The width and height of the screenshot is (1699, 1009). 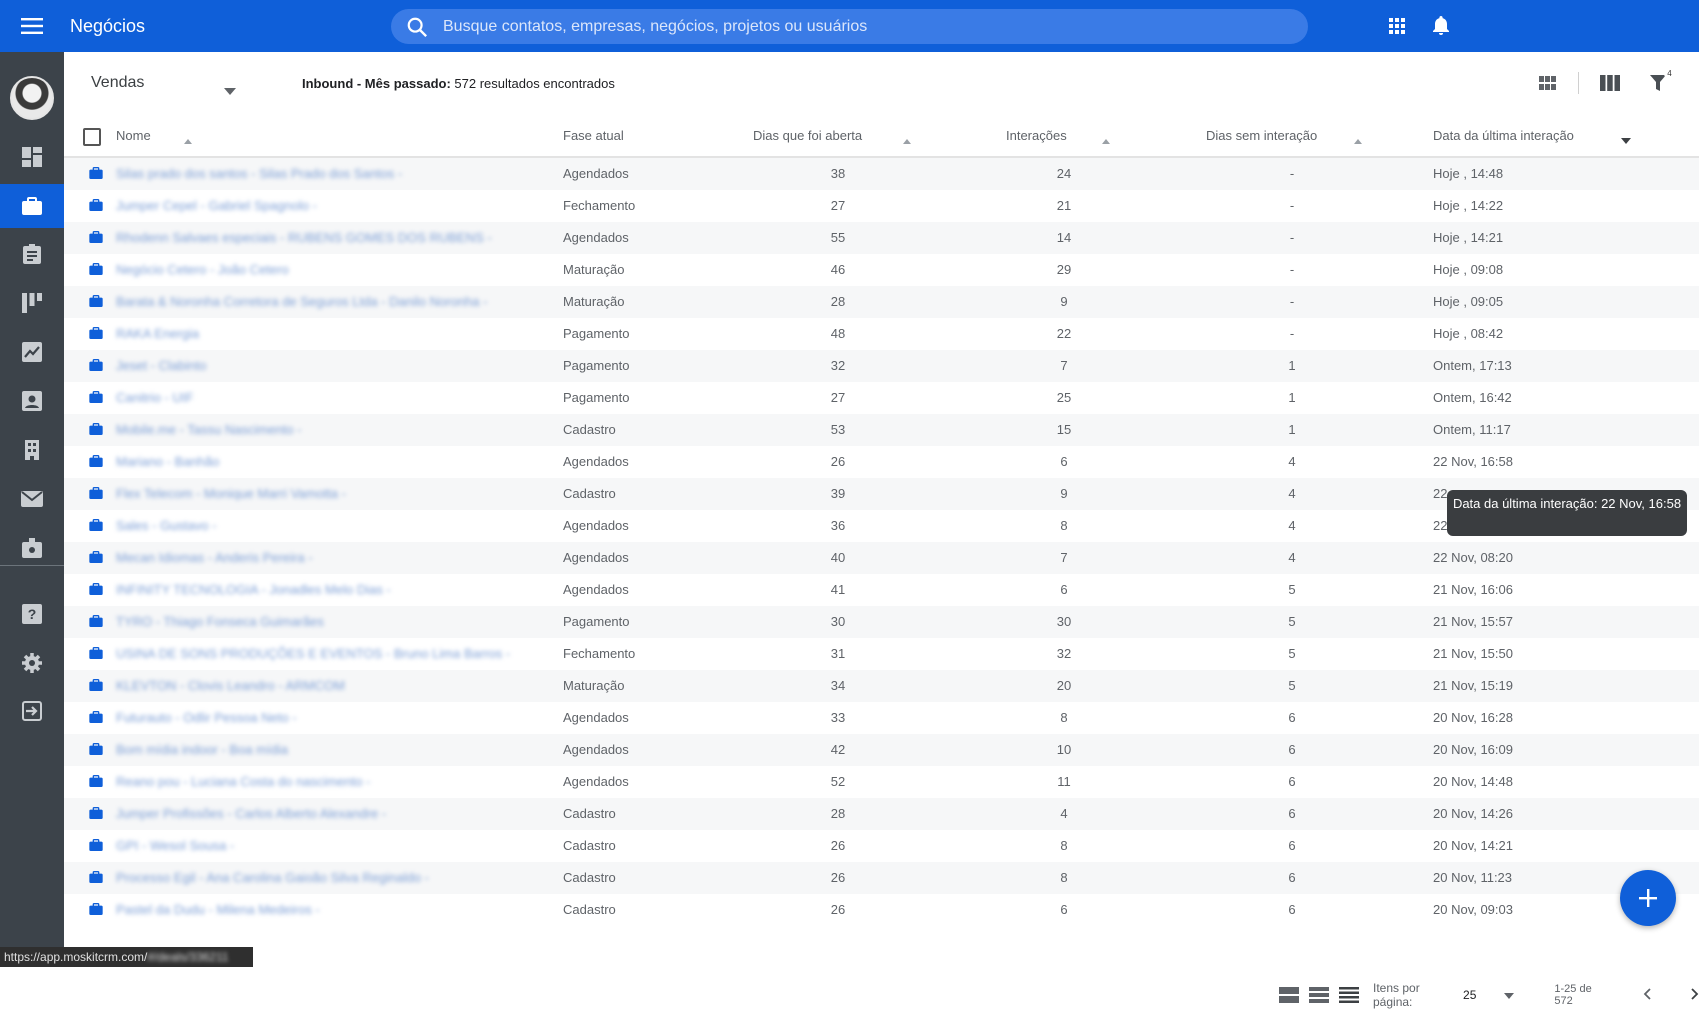 I want to click on avatar, so click(x=32, y=98).